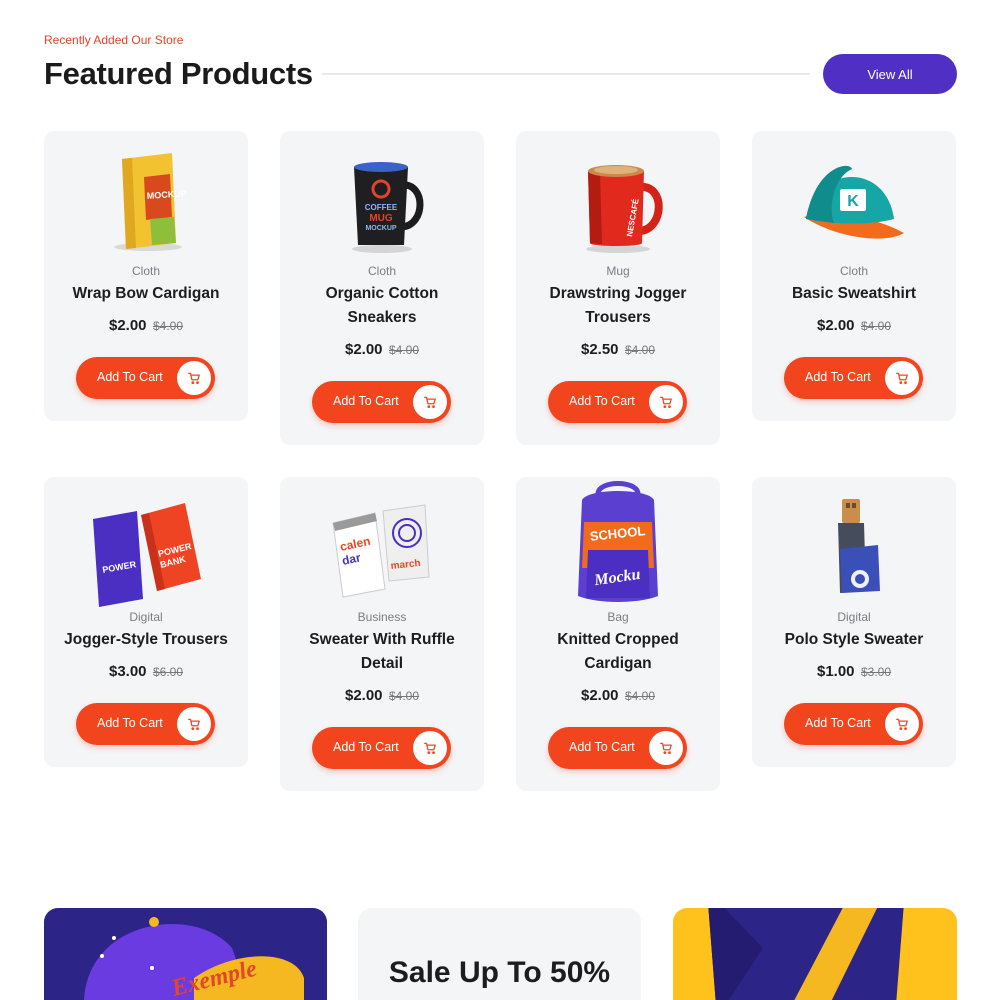 This screenshot has width=1000, height=1000. Describe the element at coordinates (178, 73) in the screenshot. I see `section-title: Featured Products` at that location.